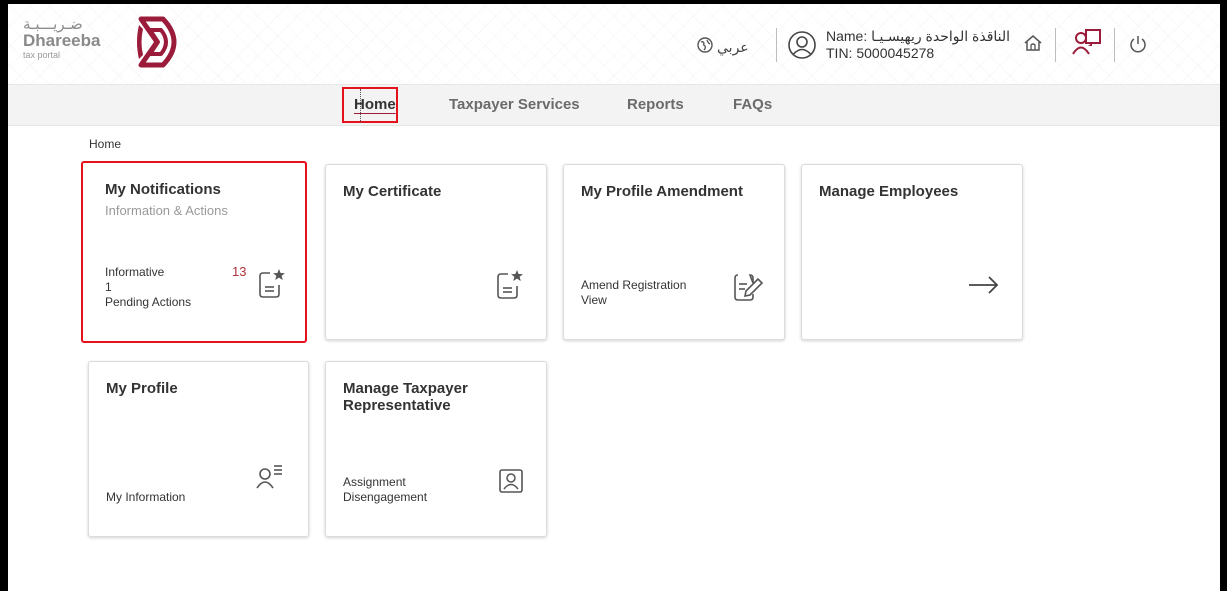 The image size is (1227, 591). What do you see at coordinates (108, 287) in the screenshot?
I see `pending-count: 1` at bounding box center [108, 287].